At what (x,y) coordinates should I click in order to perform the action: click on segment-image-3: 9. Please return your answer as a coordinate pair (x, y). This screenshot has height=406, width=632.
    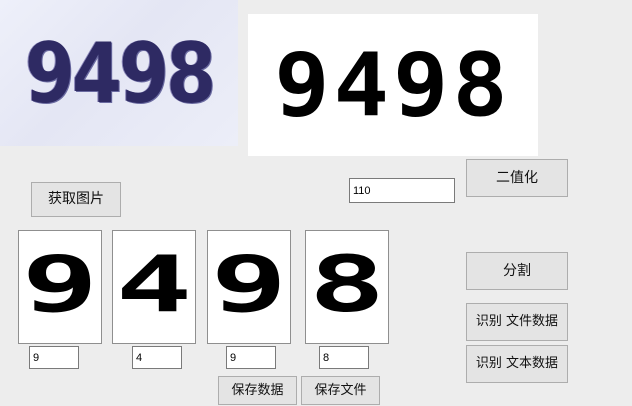
    Looking at the image, I should click on (249, 287).